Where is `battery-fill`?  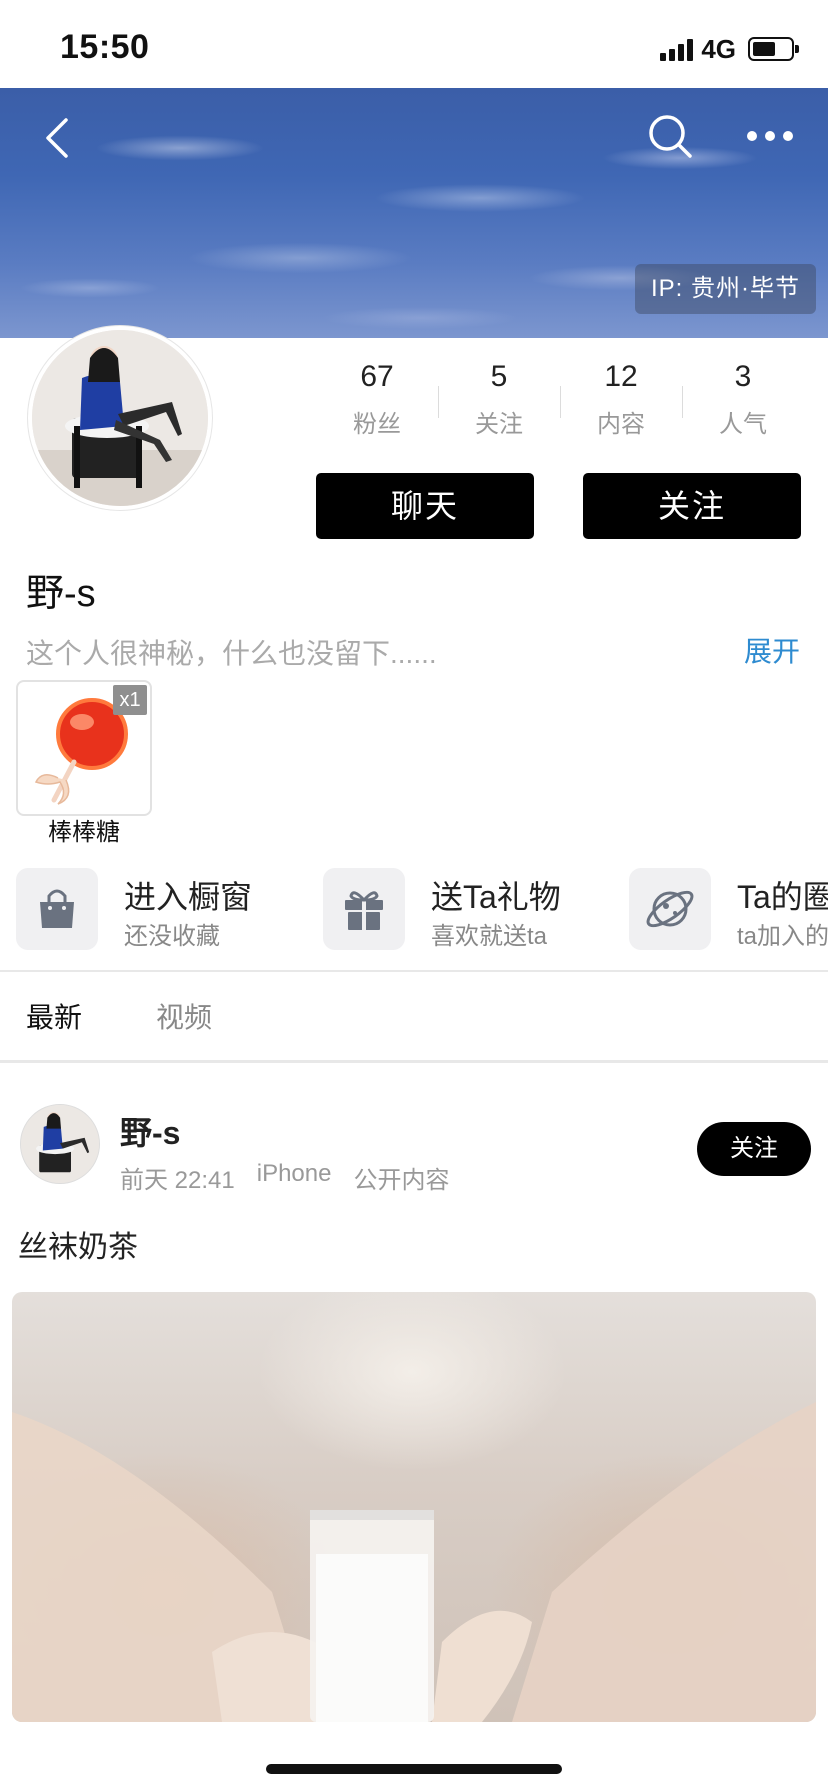
battery-fill is located at coordinates (764, 49).